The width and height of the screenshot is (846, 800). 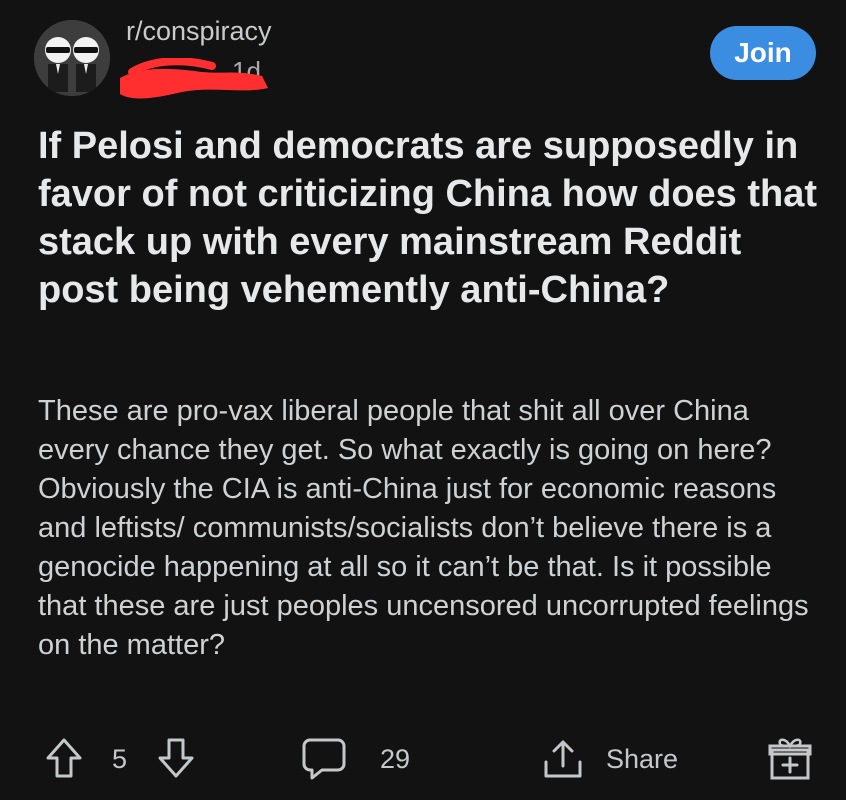 What do you see at coordinates (429, 56) in the screenshot?
I see `post-header: r/conspiracy 1d Join` at bounding box center [429, 56].